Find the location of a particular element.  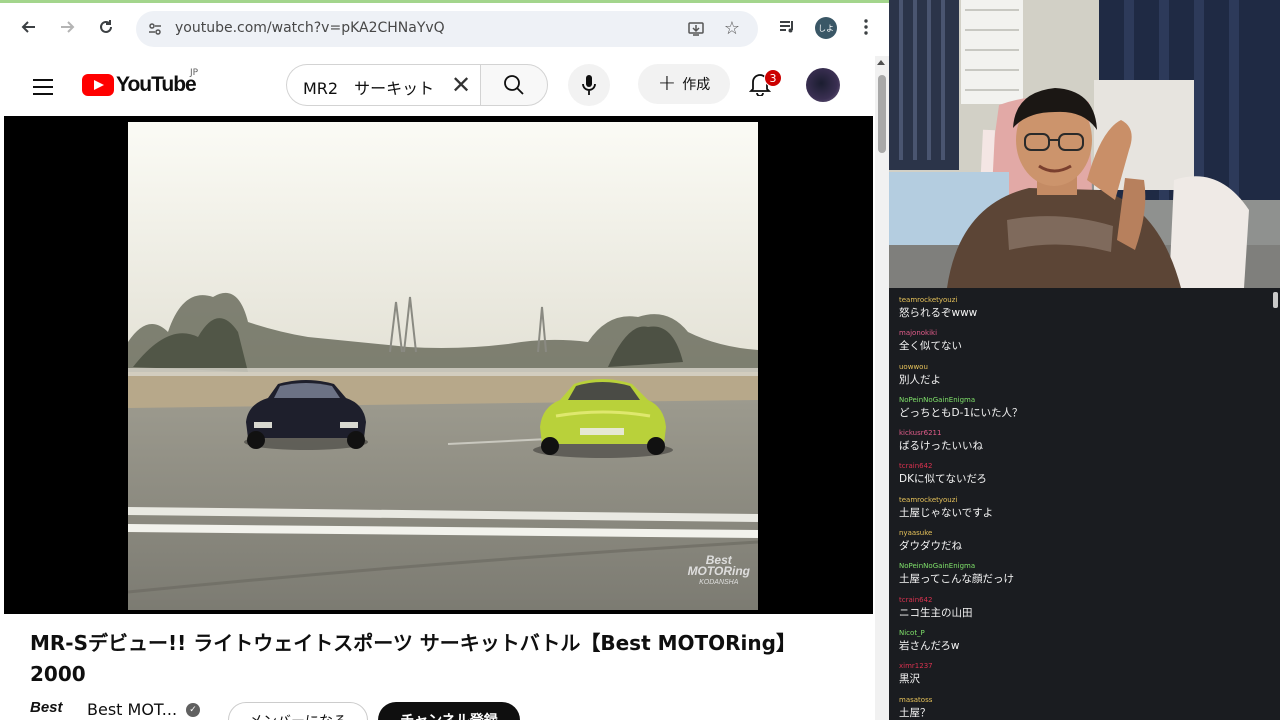

profile-initials: しよ is located at coordinates (826, 28).